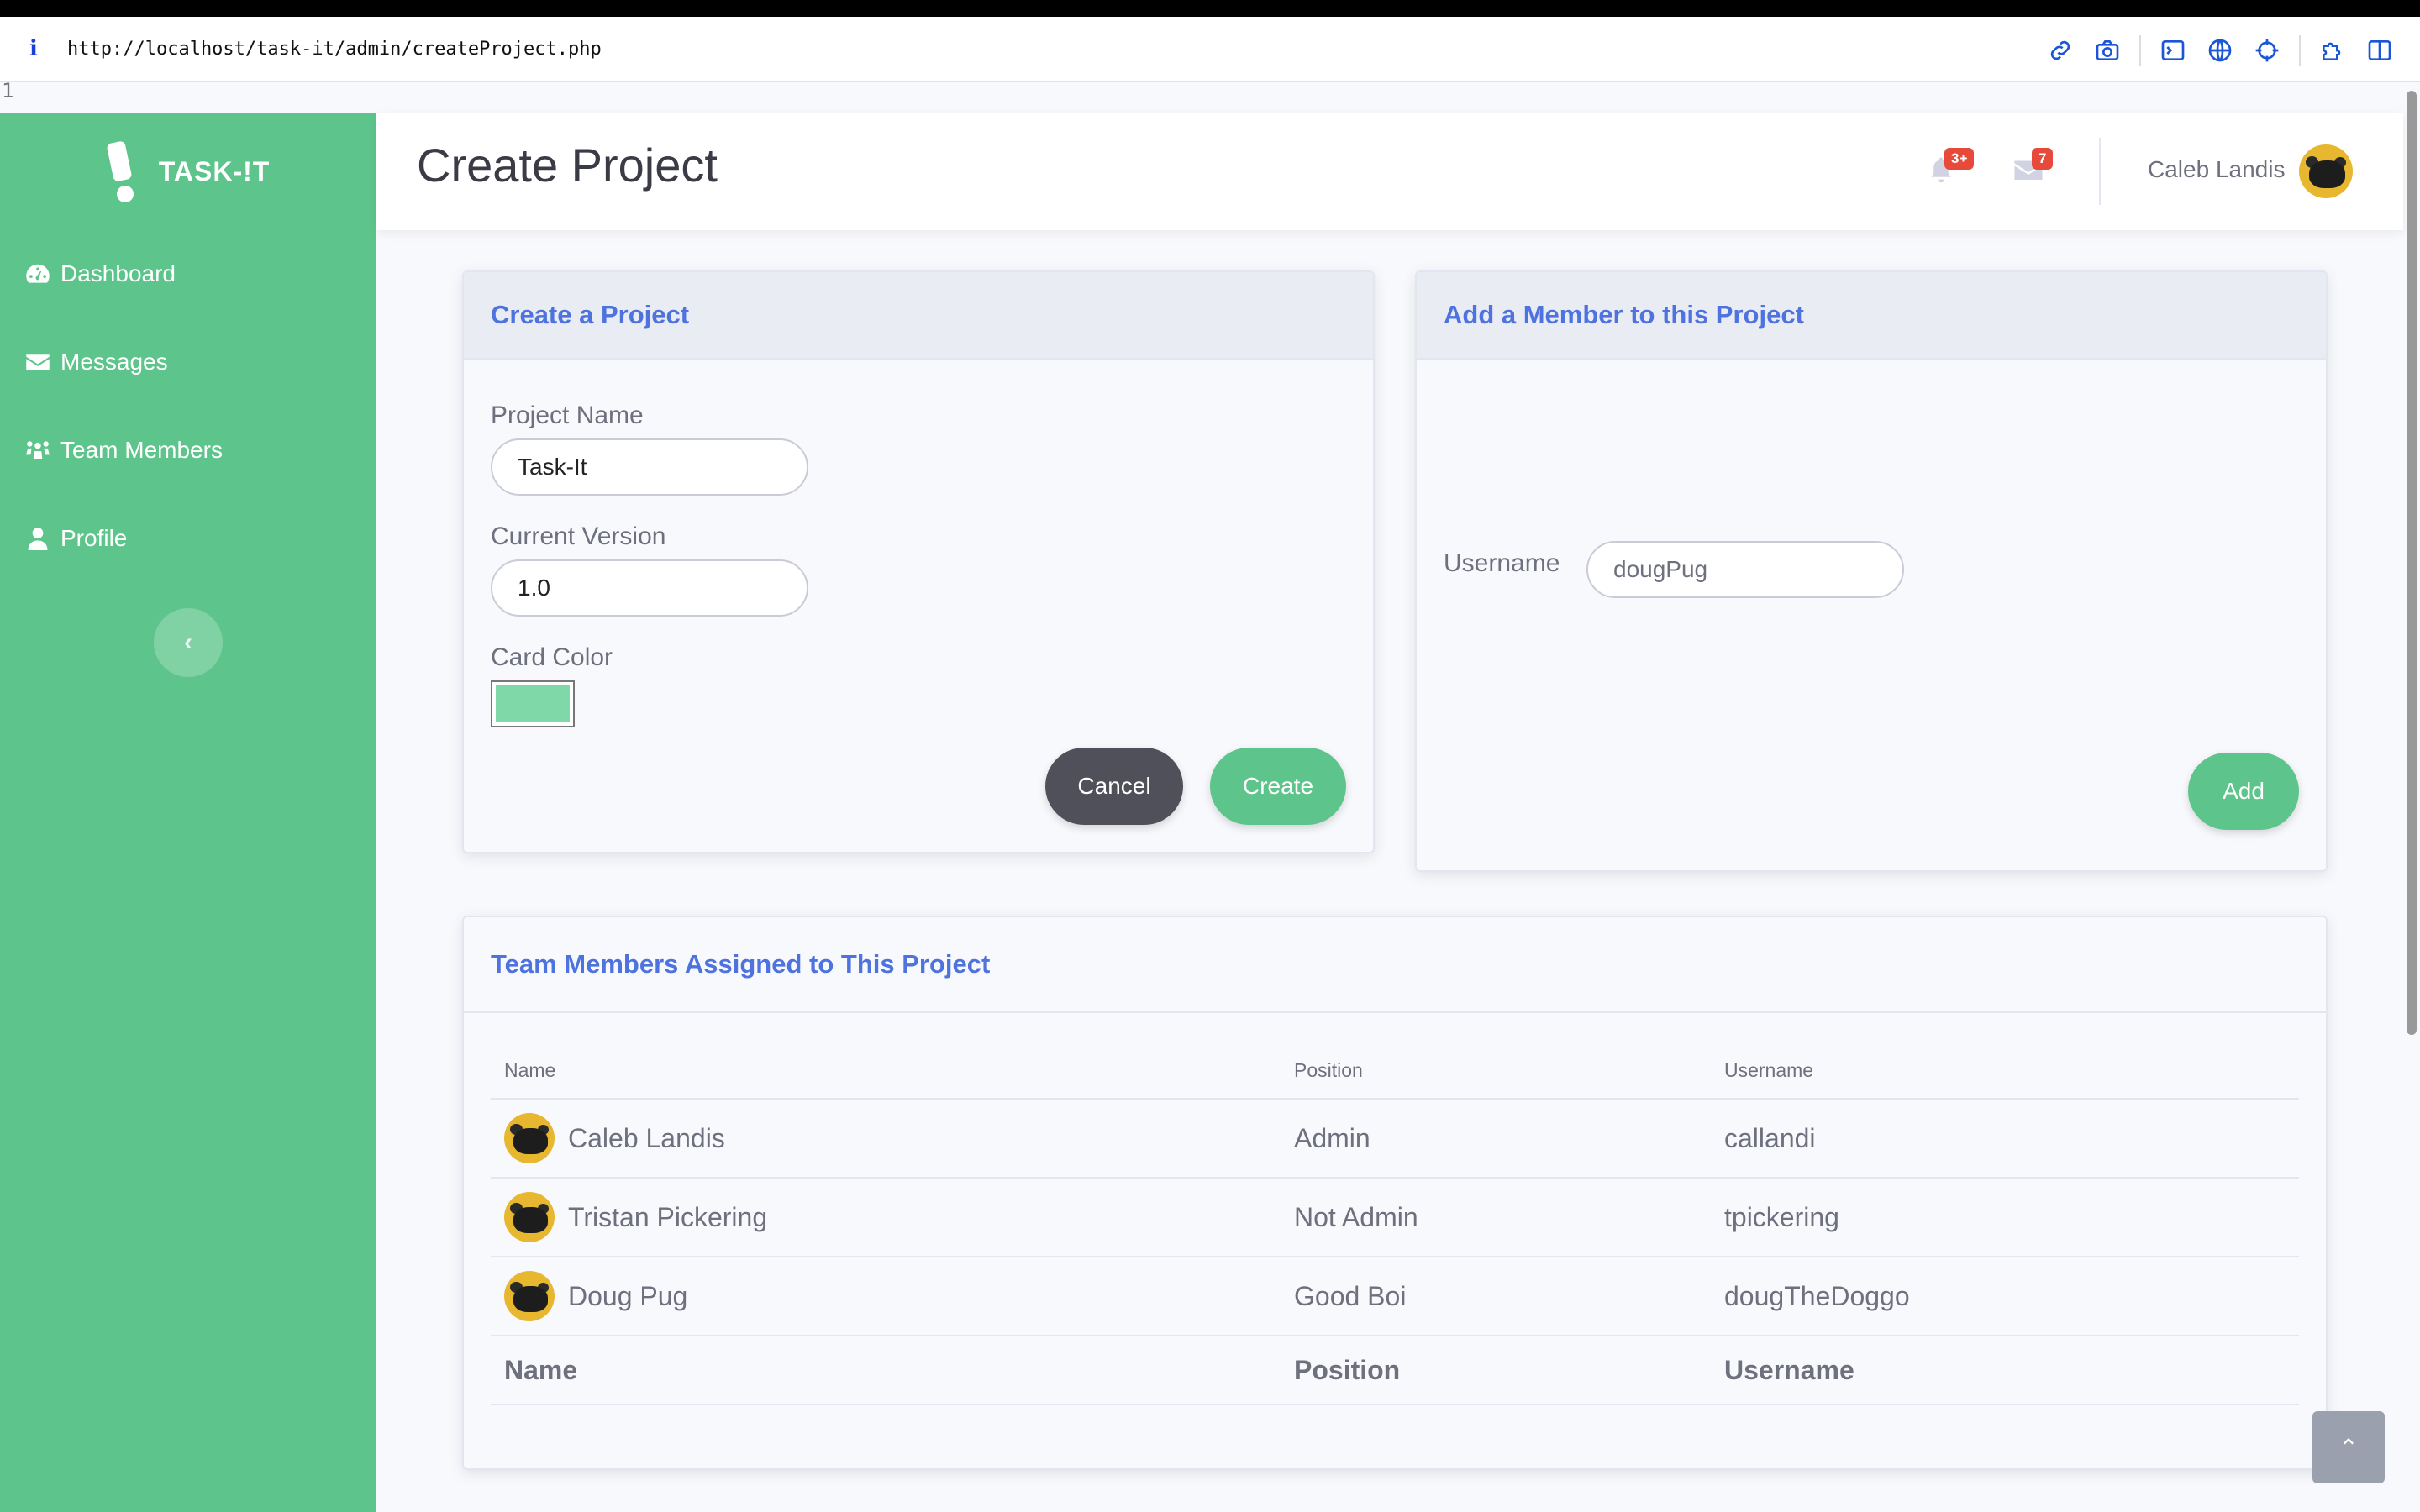  I want to click on footer-header-name: Name, so click(886, 1370).